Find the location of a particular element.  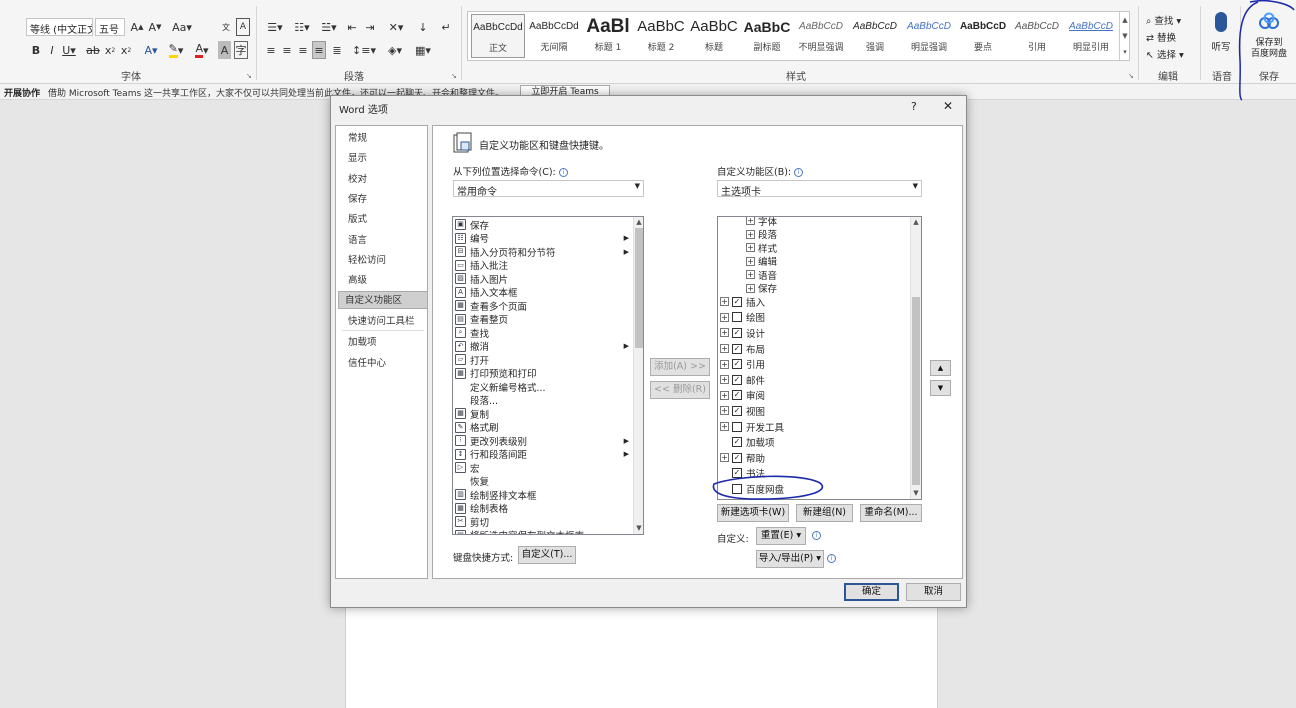

commands-scrollbar: ▲ ▼ is located at coordinates (638, 375).